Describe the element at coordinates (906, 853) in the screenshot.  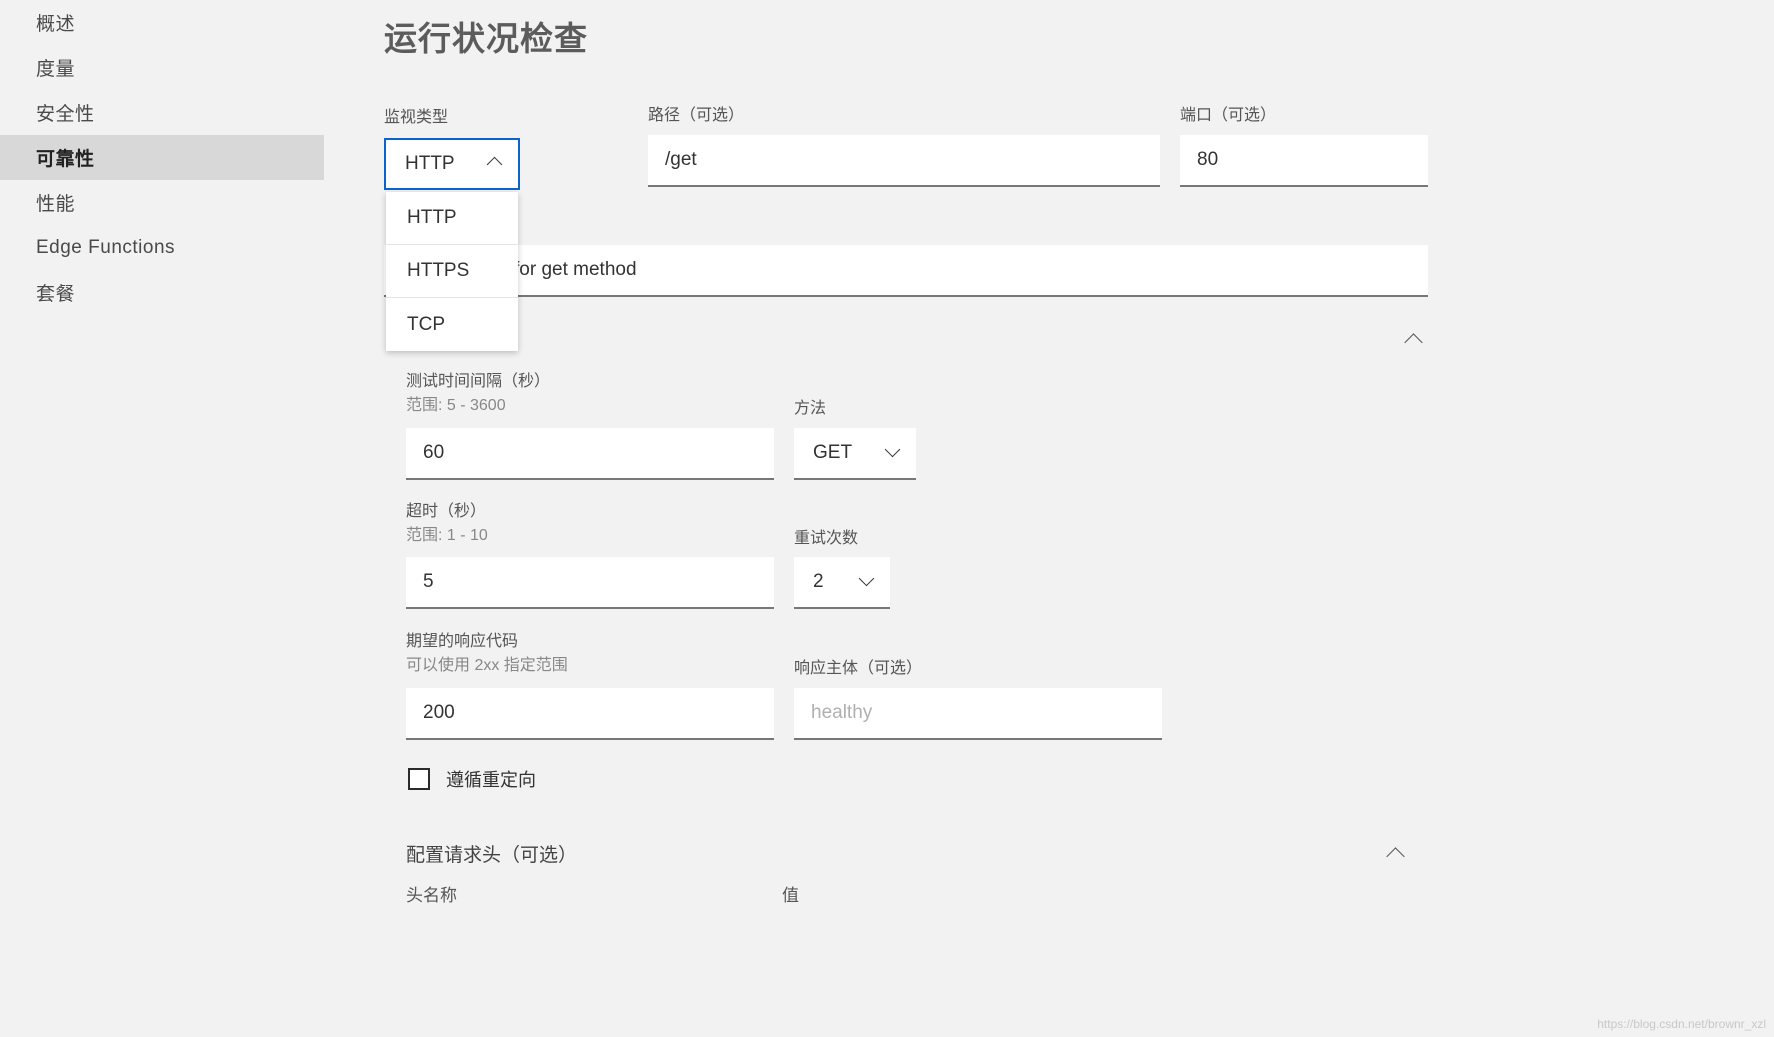
I see `headers-section-header: 配置请求头（可选）` at that location.